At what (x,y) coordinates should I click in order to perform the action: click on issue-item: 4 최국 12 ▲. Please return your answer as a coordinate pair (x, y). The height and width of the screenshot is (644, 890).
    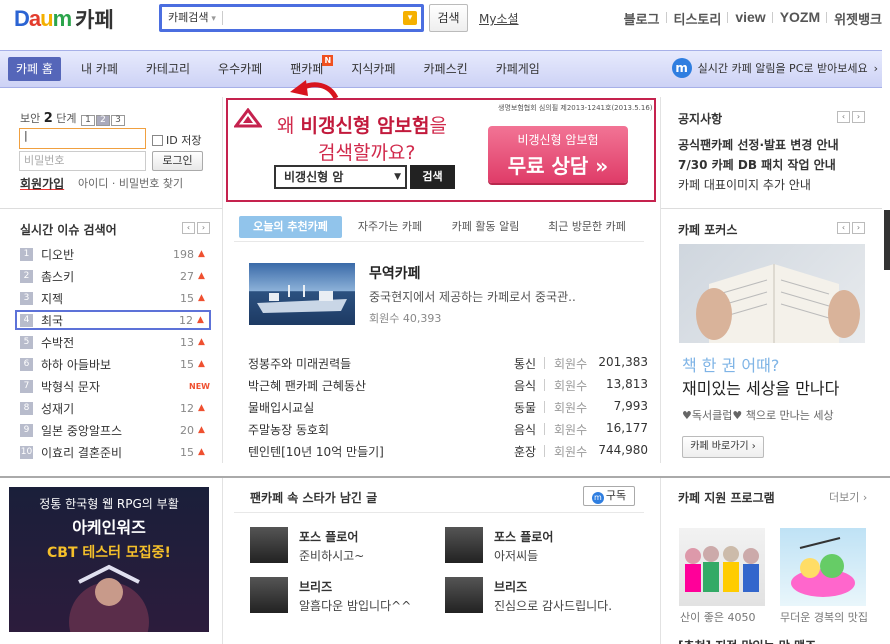
    Looking at the image, I should click on (113, 320).